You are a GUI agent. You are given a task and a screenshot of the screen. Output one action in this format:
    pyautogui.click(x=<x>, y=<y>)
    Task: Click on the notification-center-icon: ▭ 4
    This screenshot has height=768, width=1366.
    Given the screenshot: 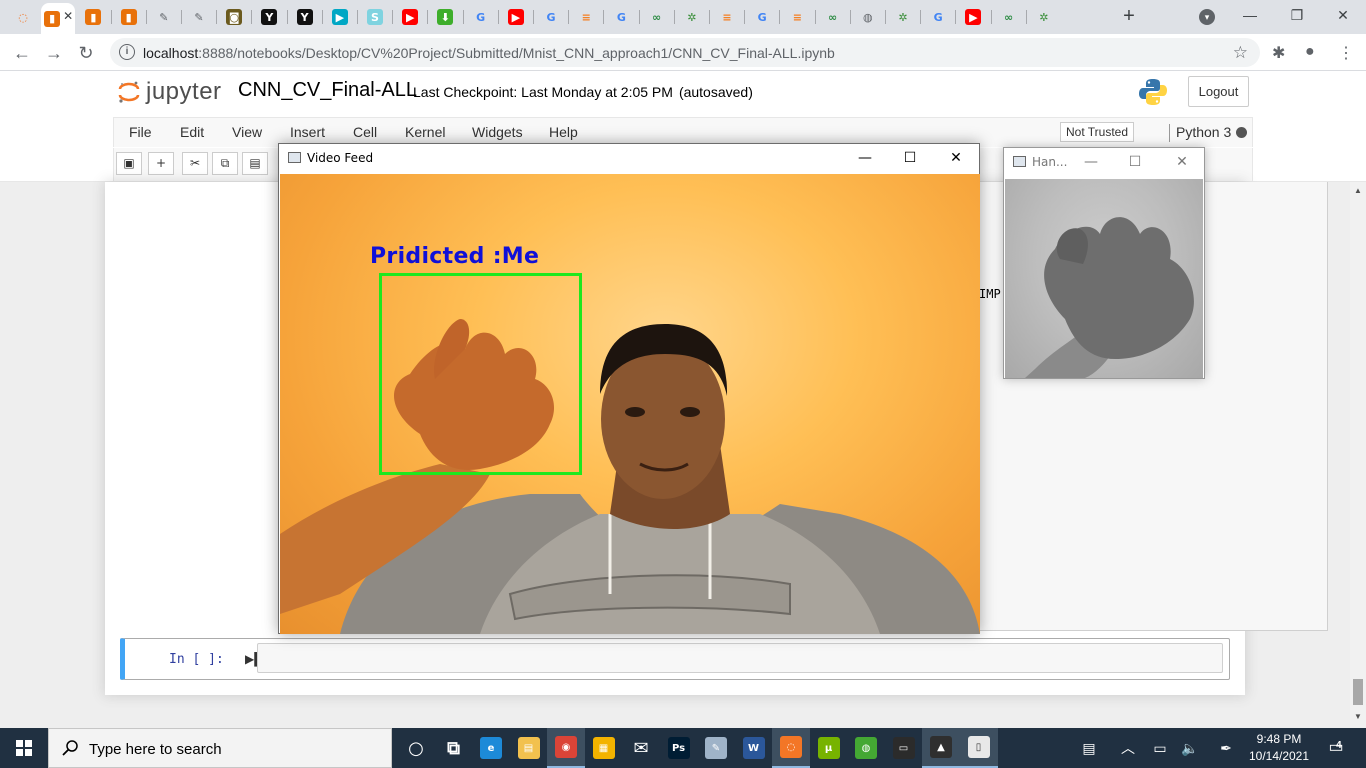 What is the action you would take?
    pyautogui.click(x=1336, y=748)
    